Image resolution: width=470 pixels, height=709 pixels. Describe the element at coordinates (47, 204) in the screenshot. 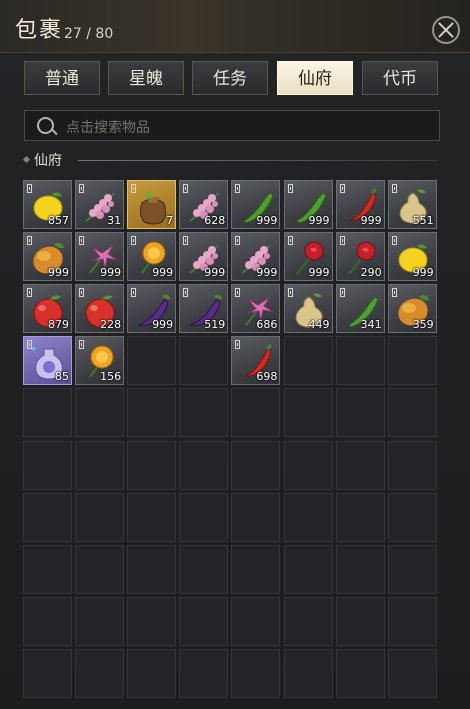

I see `item-slot: 857` at that location.